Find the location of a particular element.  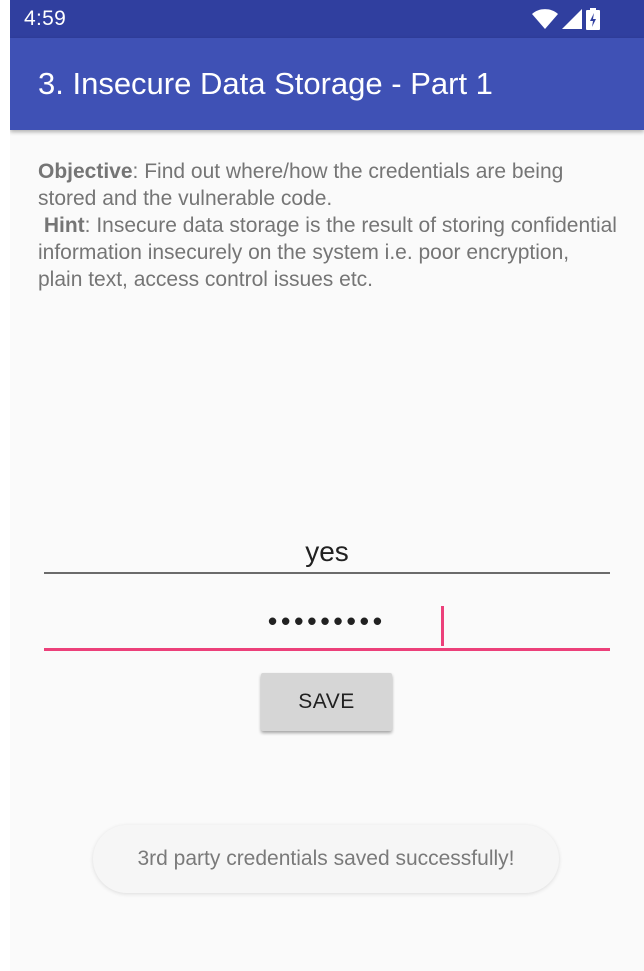

status-time: 4:59 is located at coordinates (45, 18).